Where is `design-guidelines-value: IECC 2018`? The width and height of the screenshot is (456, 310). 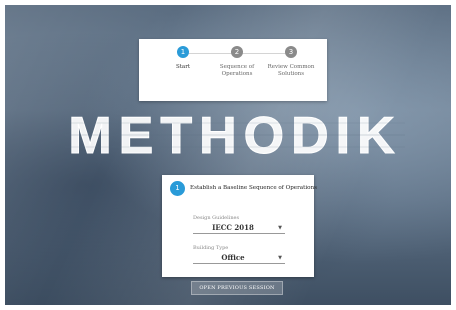
design-guidelines-value: IECC 2018 is located at coordinates (233, 227).